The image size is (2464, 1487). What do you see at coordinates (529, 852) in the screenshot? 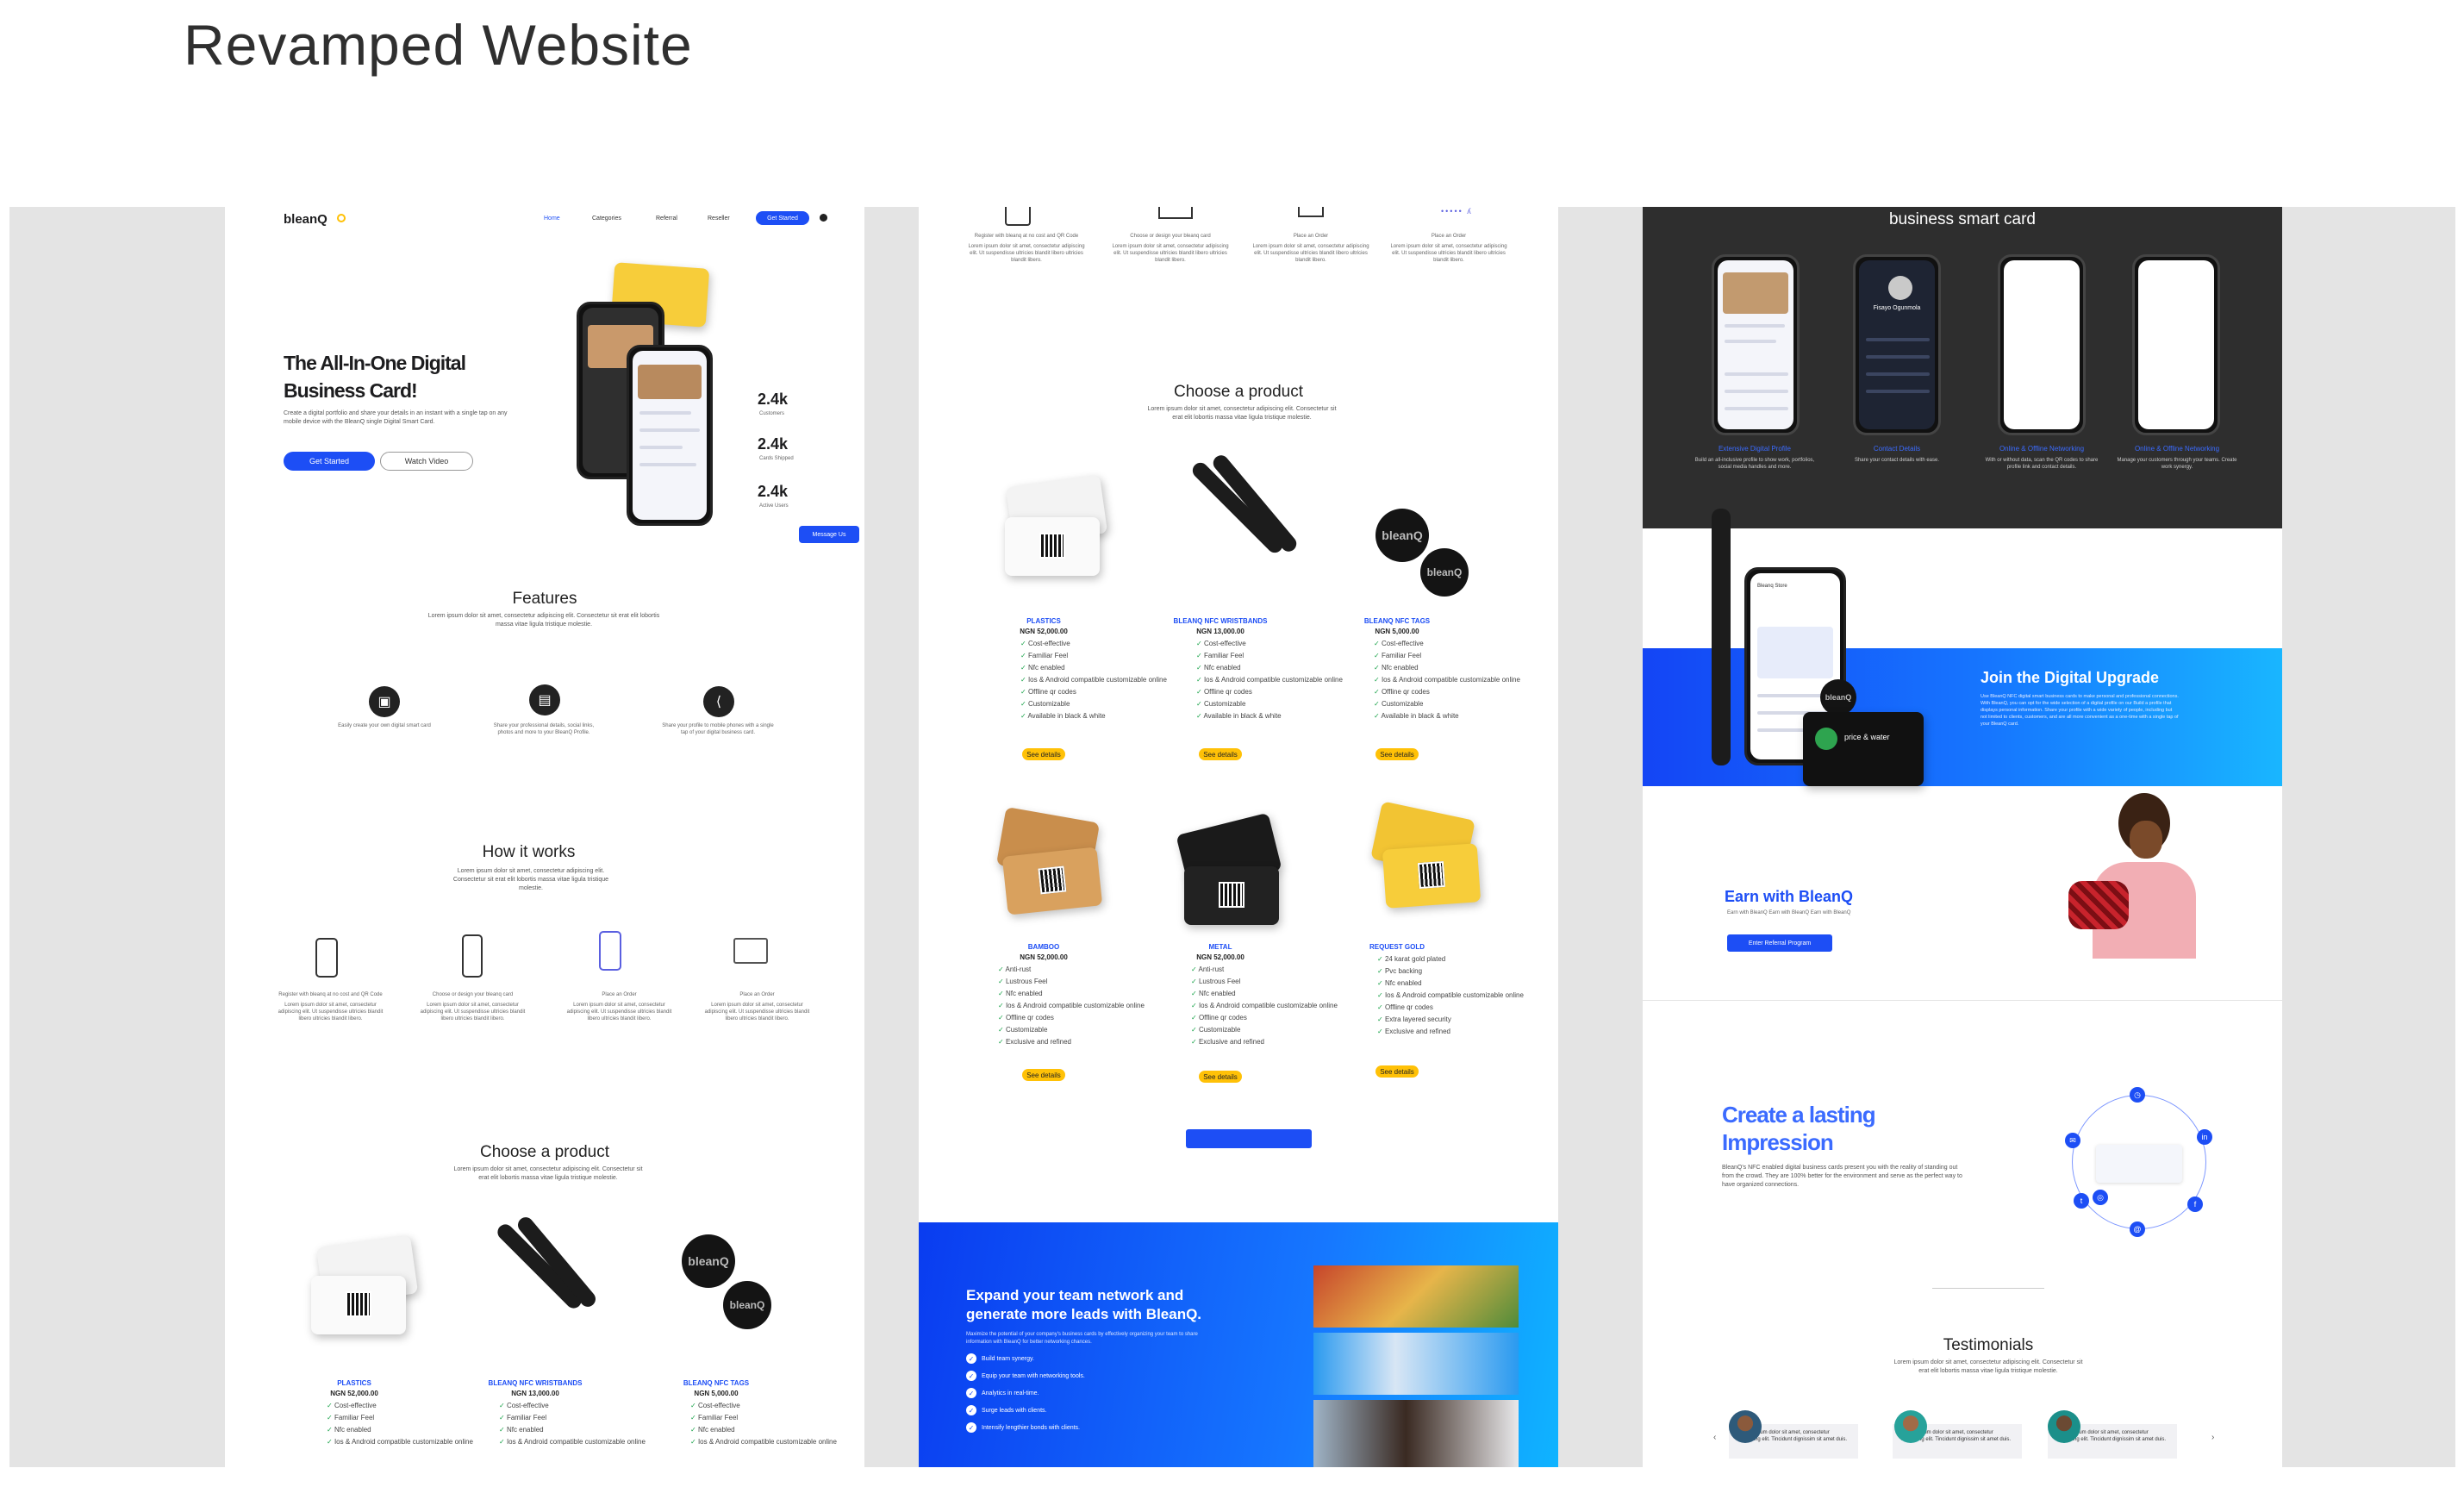
I see `how-it-works-title: How it works` at bounding box center [529, 852].